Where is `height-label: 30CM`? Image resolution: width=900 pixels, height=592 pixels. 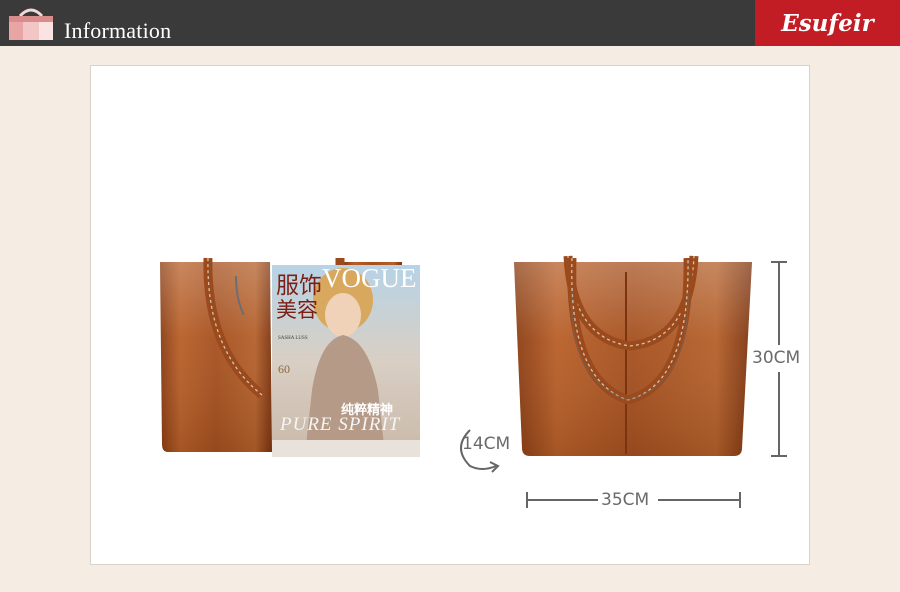
height-label: 30CM is located at coordinates (776, 358).